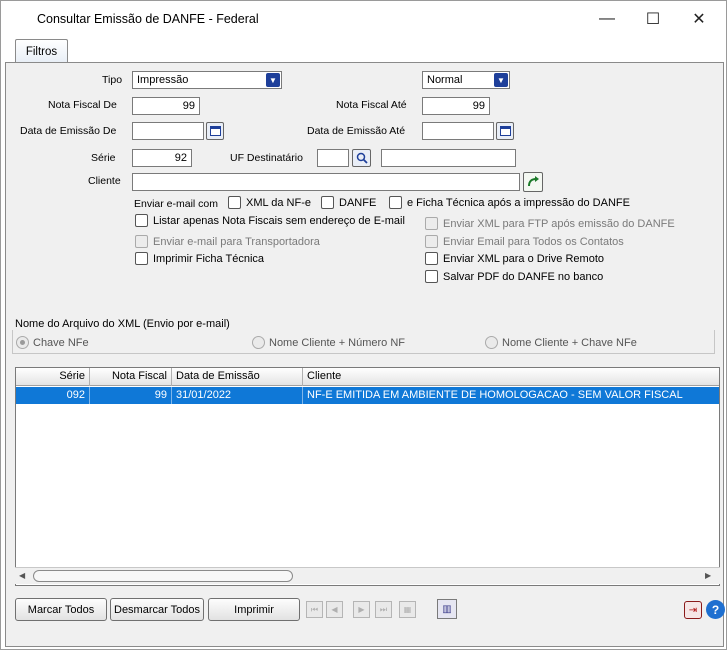 The image size is (727, 650). I want to click on maximize-icon: ☐, so click(653, 19).